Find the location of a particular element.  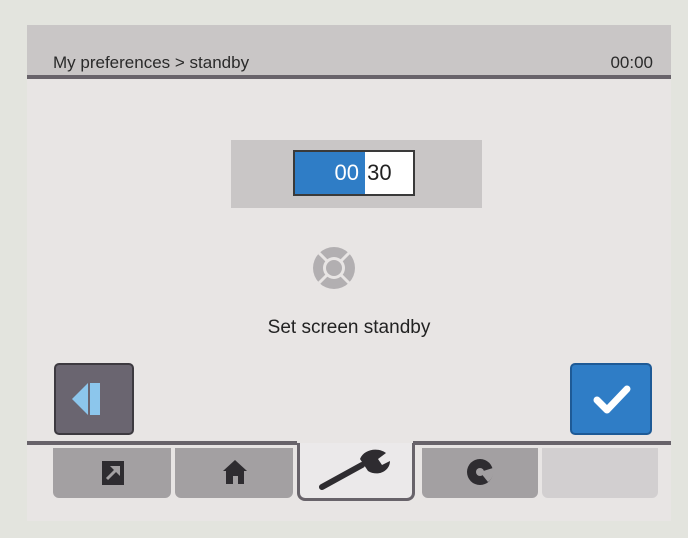

export-icon is located at coordinates (113, 473).